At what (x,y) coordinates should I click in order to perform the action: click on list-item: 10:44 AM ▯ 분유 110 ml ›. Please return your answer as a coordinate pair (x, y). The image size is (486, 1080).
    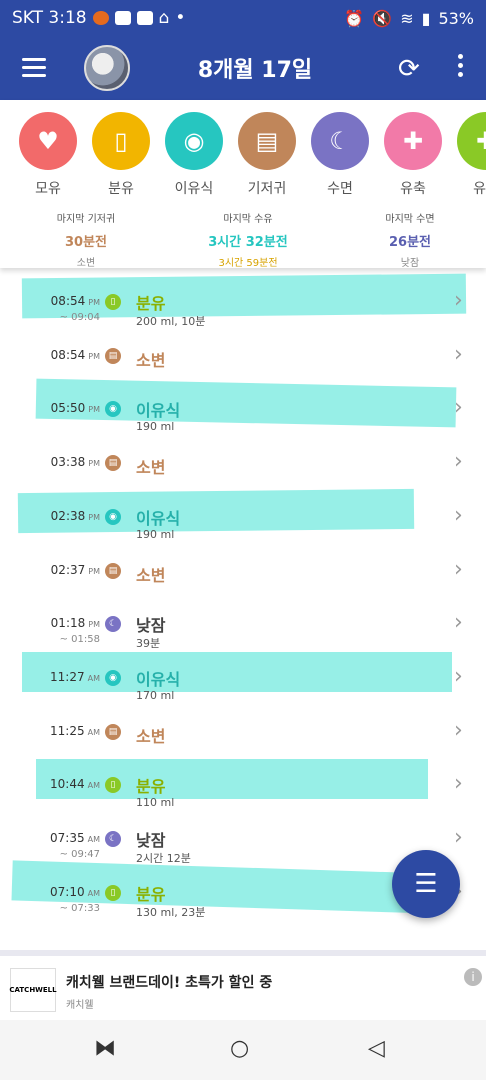
    Looking at the image, I should click on (243, 787).